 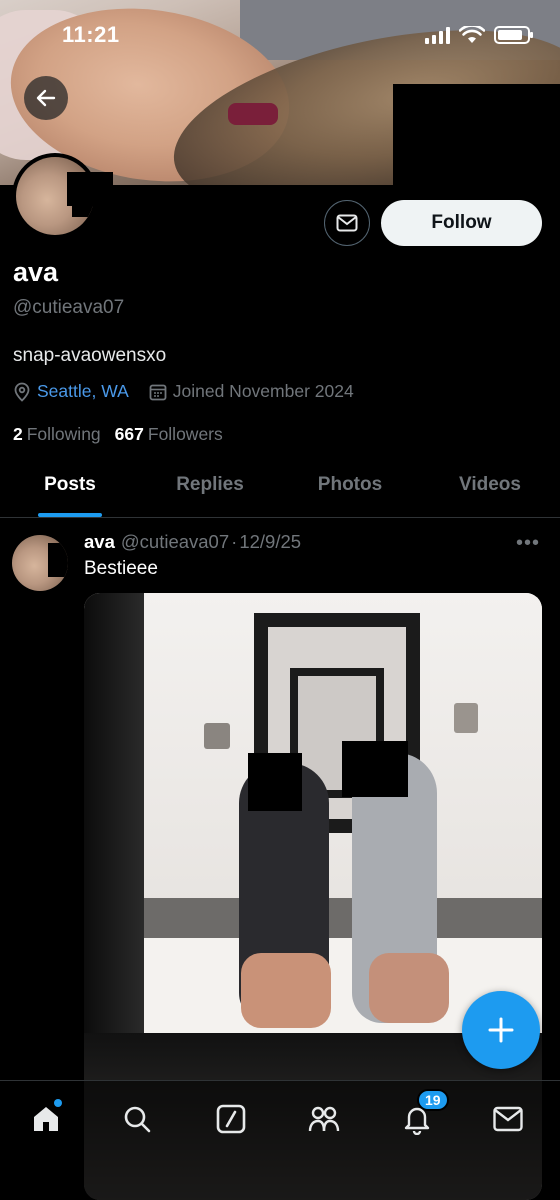 I want to click on tab-photos: Photos, so click(x=350, y=491).